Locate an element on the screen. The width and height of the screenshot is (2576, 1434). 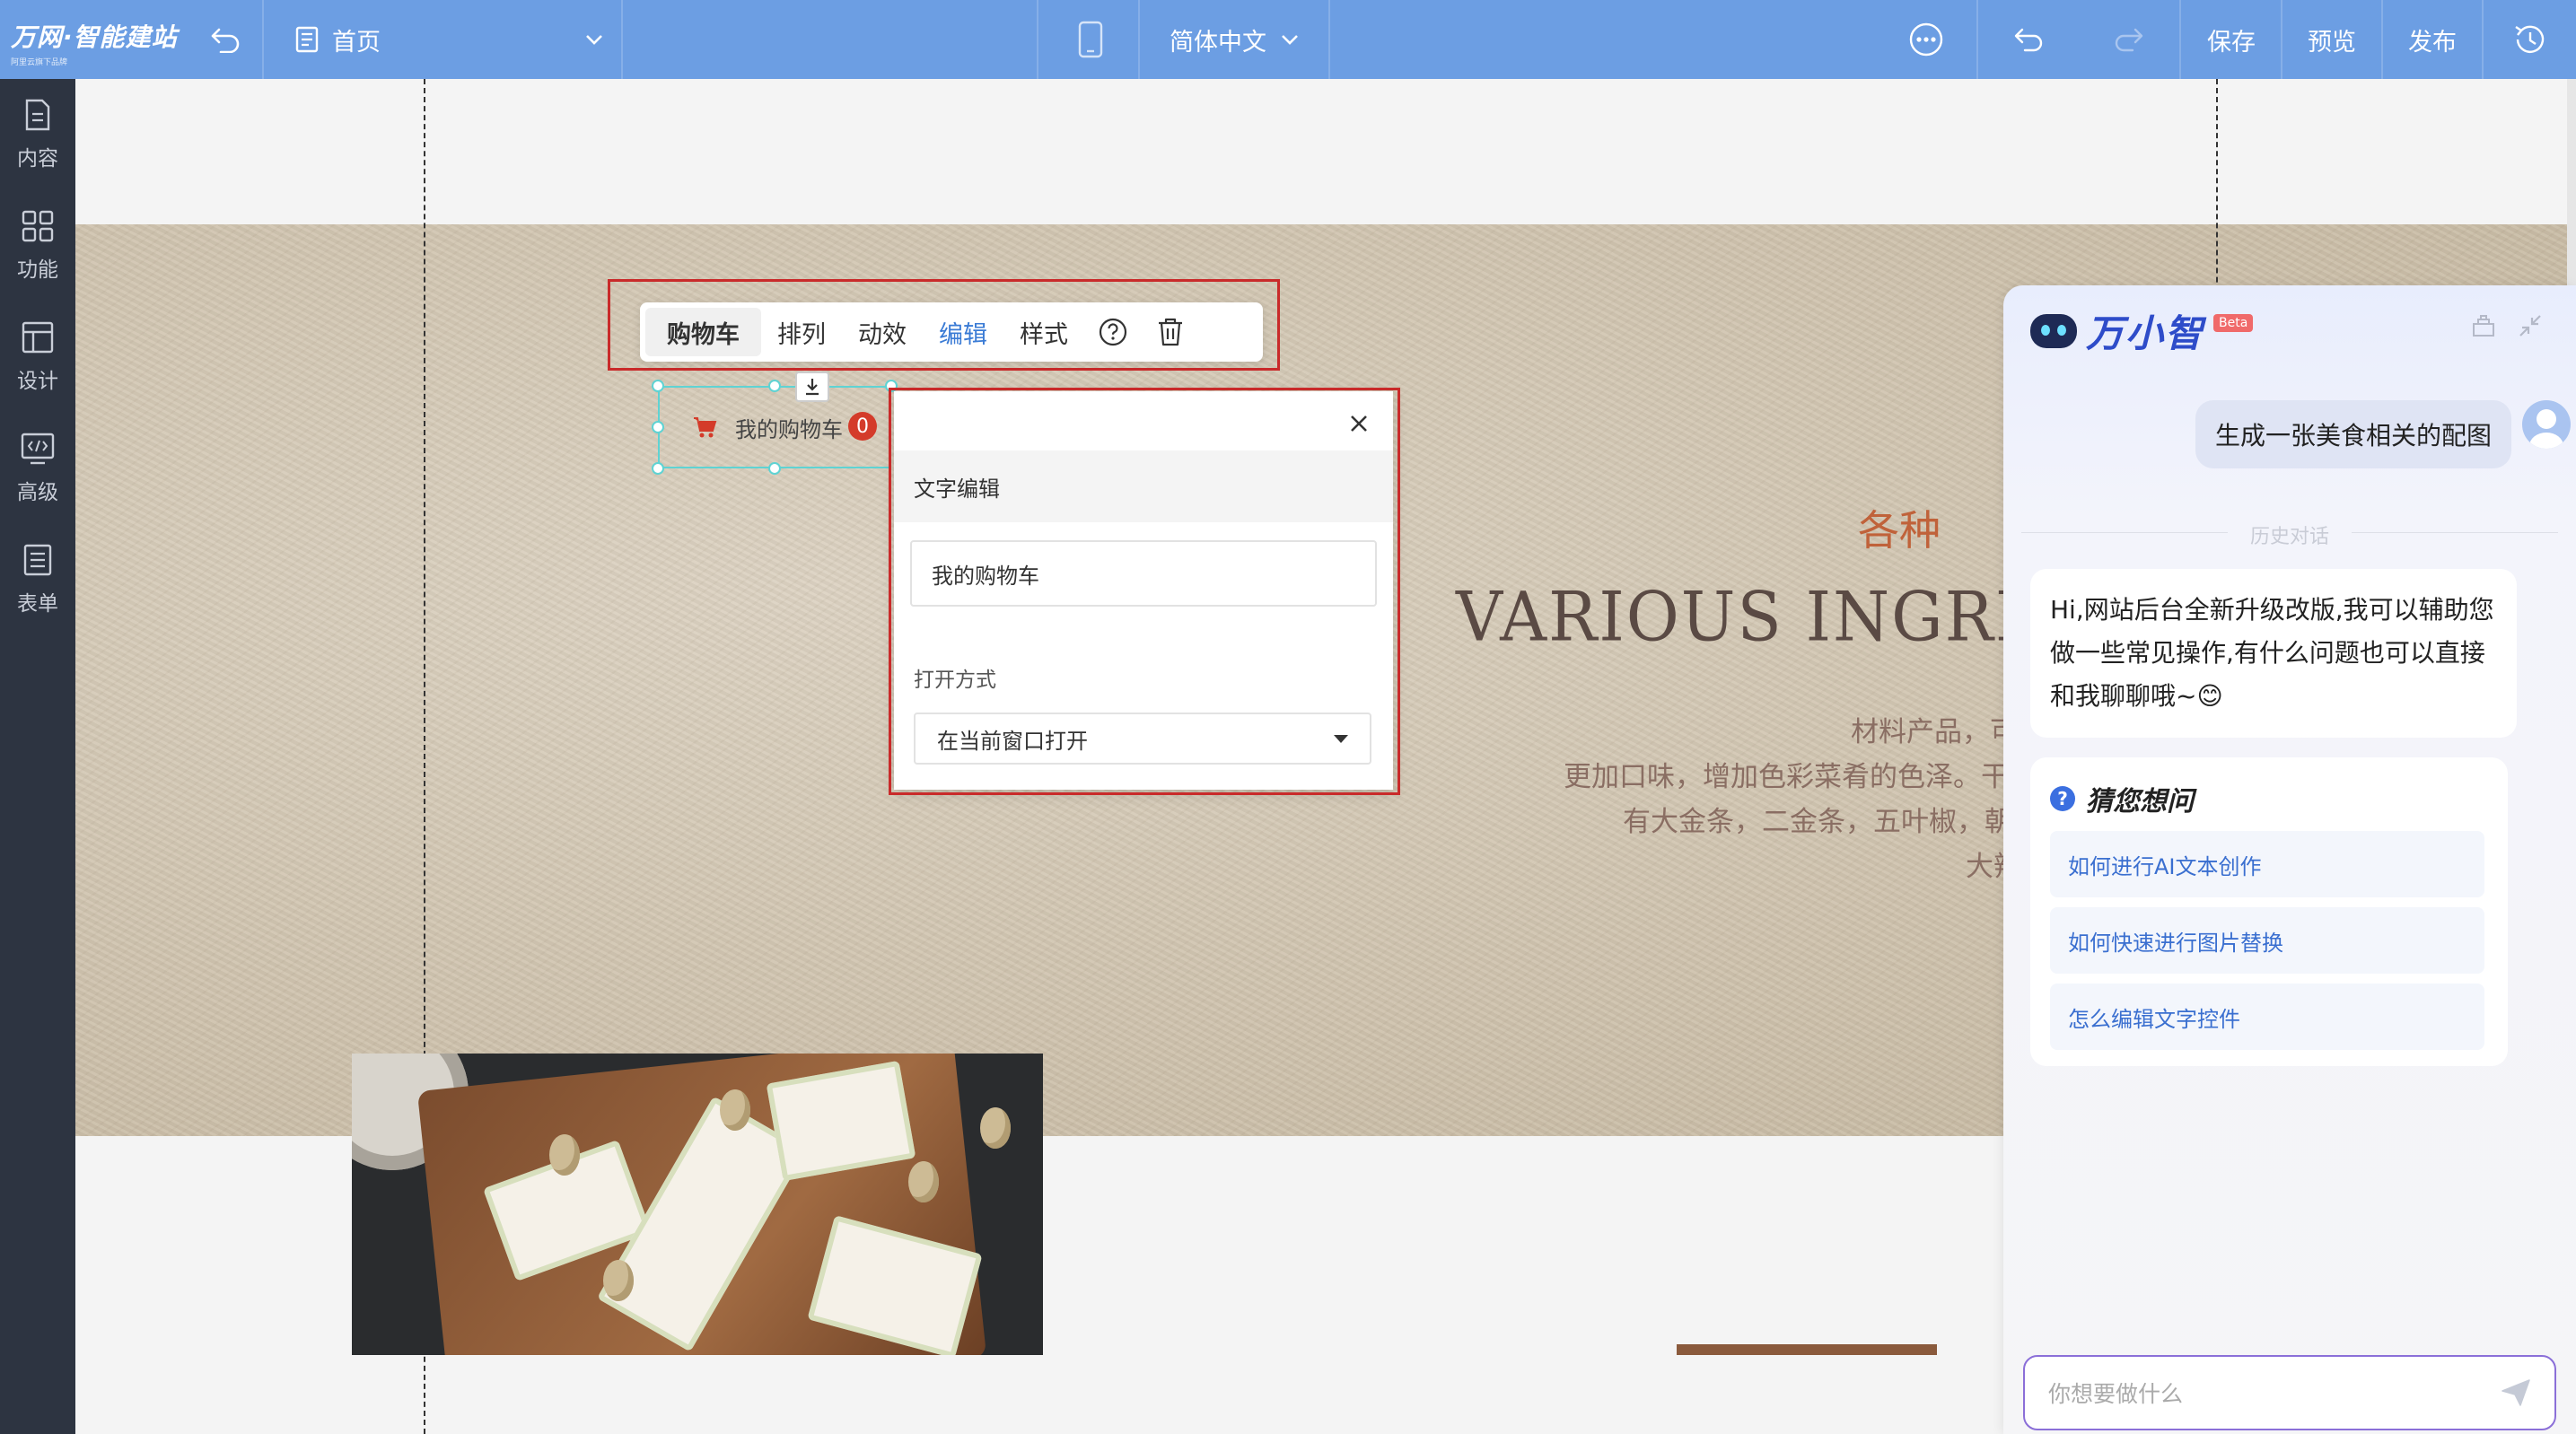
history-icon is located at coordinates (2530, 39).